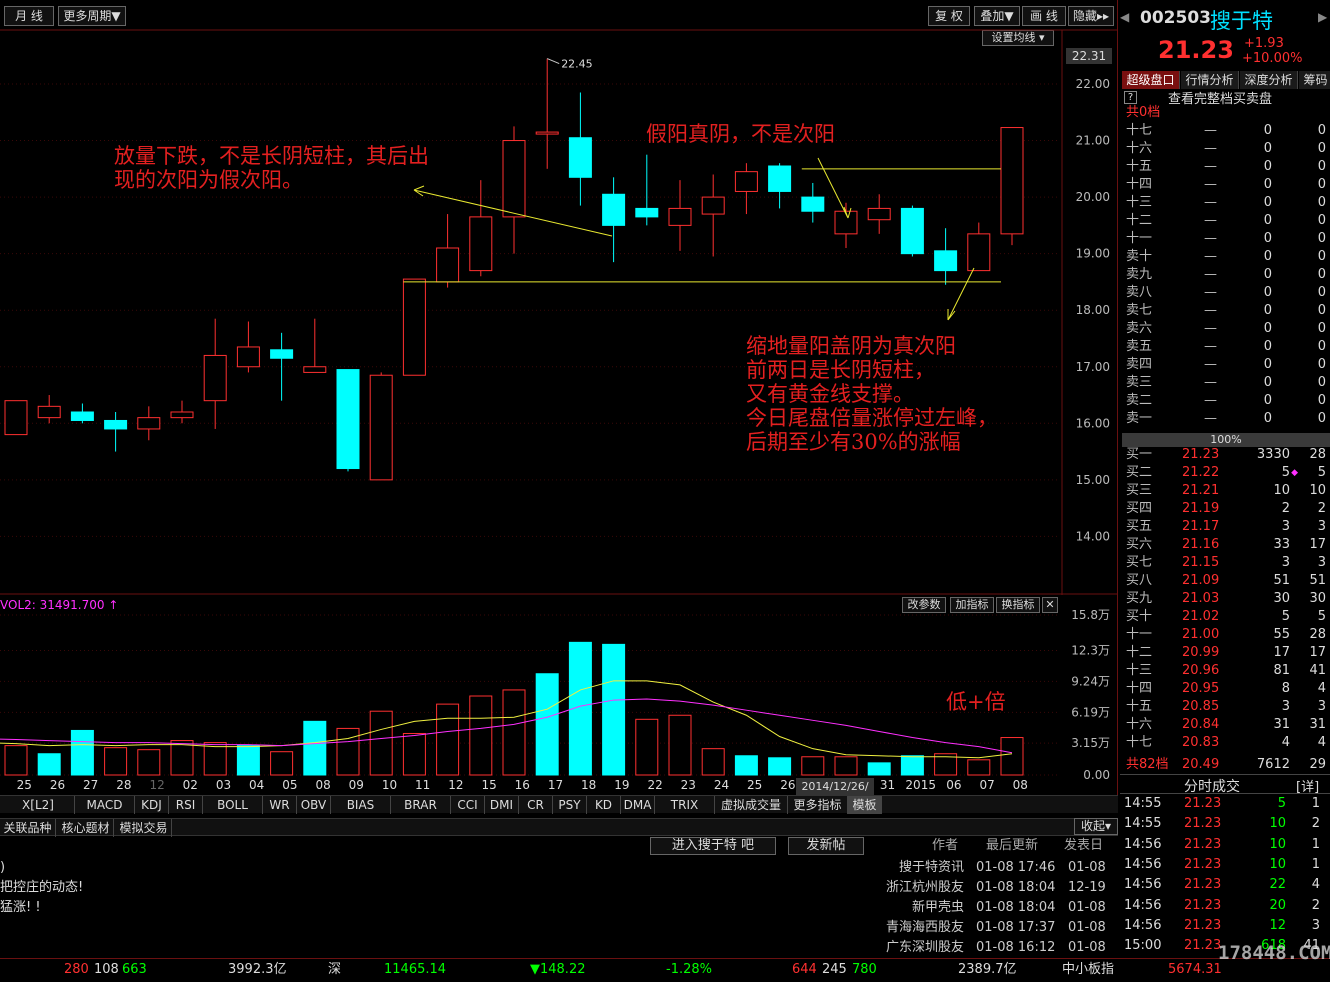 The image size is (1330, 982). I want to click on indicator-tab: MACD, so click(105, 805).